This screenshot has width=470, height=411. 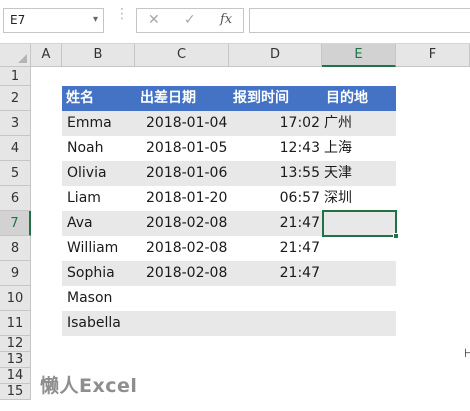 I want to click on insert-function-icon: fx, so click(x=226, y=19).